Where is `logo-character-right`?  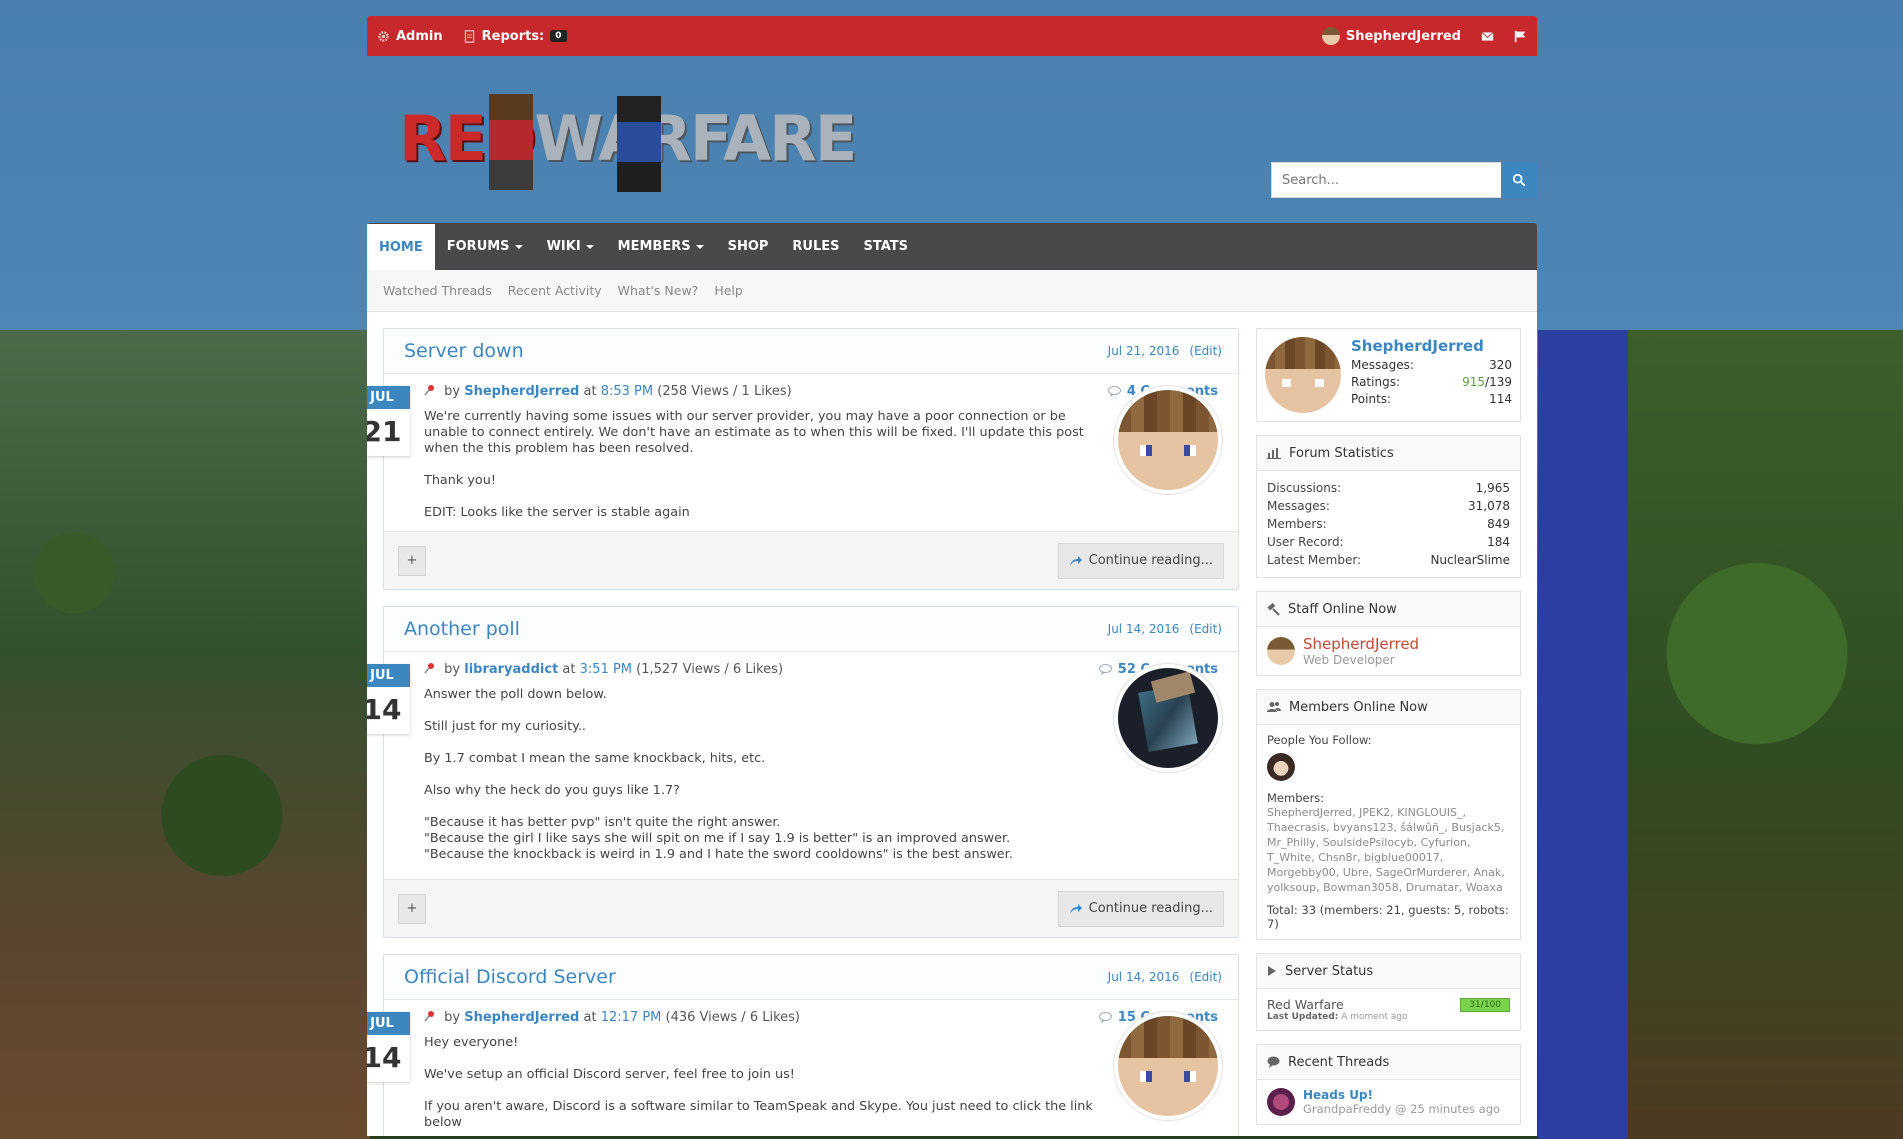 logo-character-right is located at coordinates (639, 144).